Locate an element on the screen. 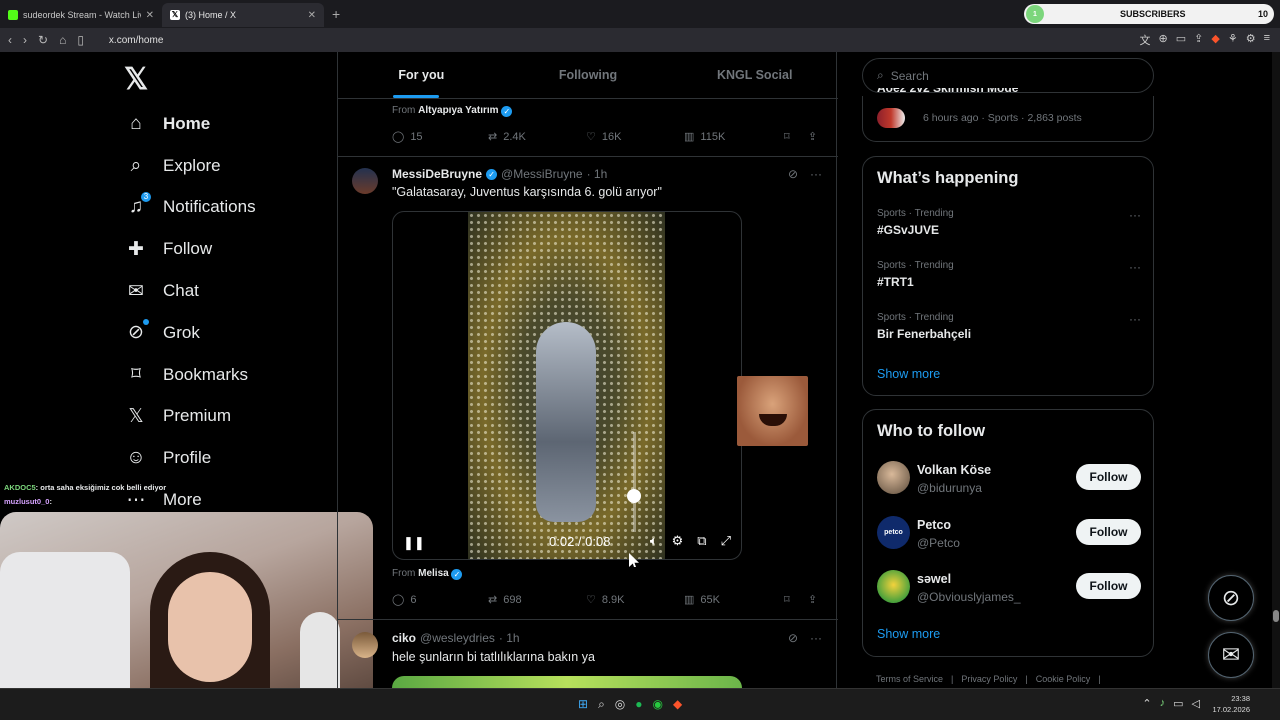  trend-item: Sports · Trending #GSvJUVE ··· is located at coordinates (1009, 222).